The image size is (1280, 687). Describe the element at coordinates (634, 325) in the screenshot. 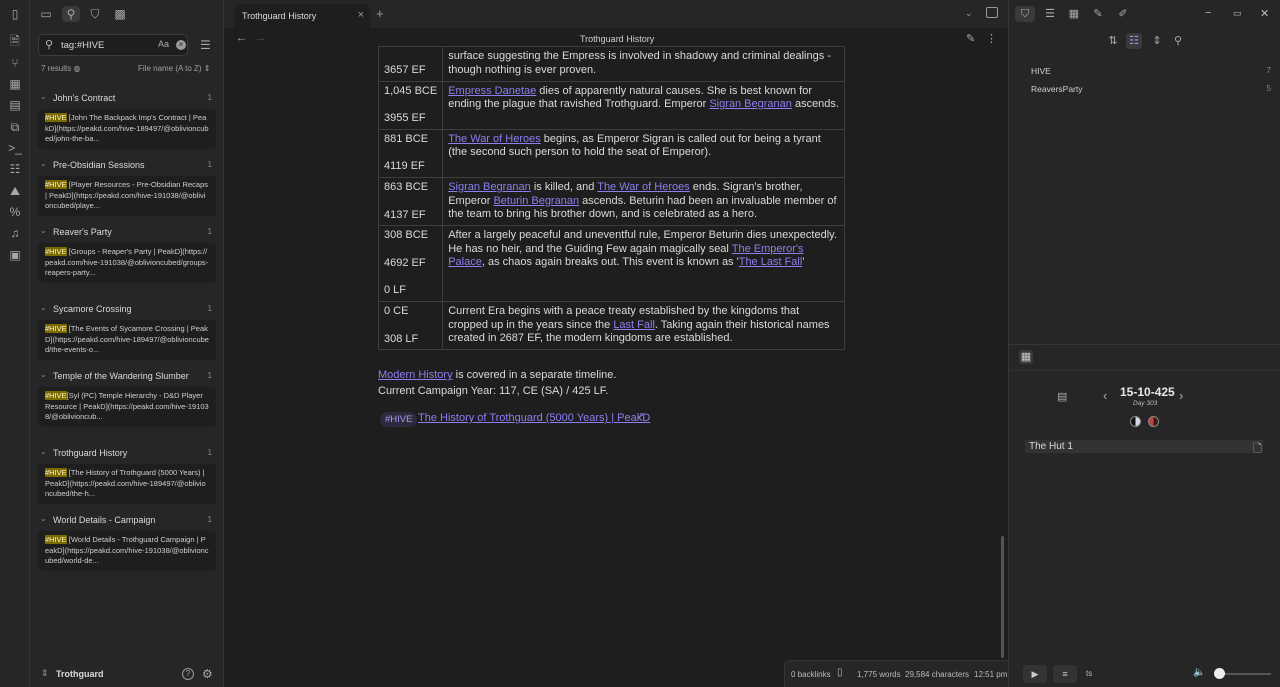

I see `internal-link: Last Fall` at that location.